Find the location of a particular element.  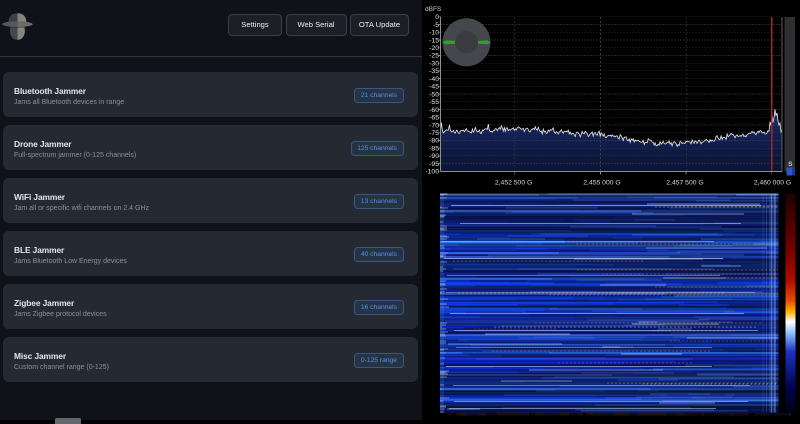

svg-text: -90 is located at coordinates (434, 156).